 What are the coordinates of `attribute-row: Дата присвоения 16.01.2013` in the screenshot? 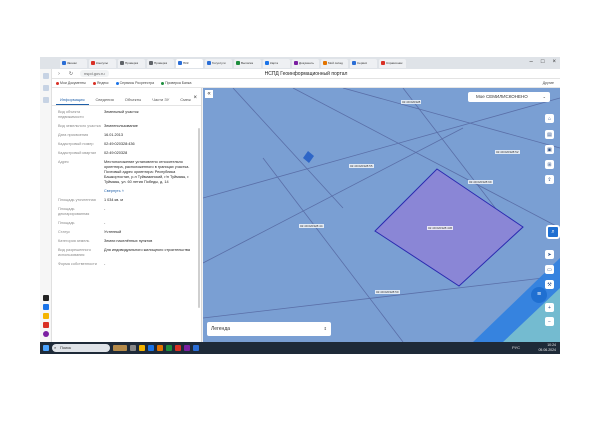 It's located at (127, 135).